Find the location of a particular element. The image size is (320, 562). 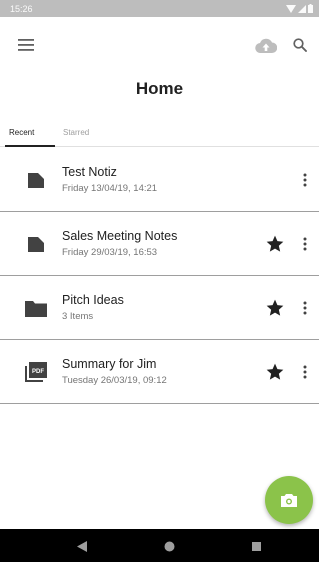

back-button is located at coordinates (82, 546).